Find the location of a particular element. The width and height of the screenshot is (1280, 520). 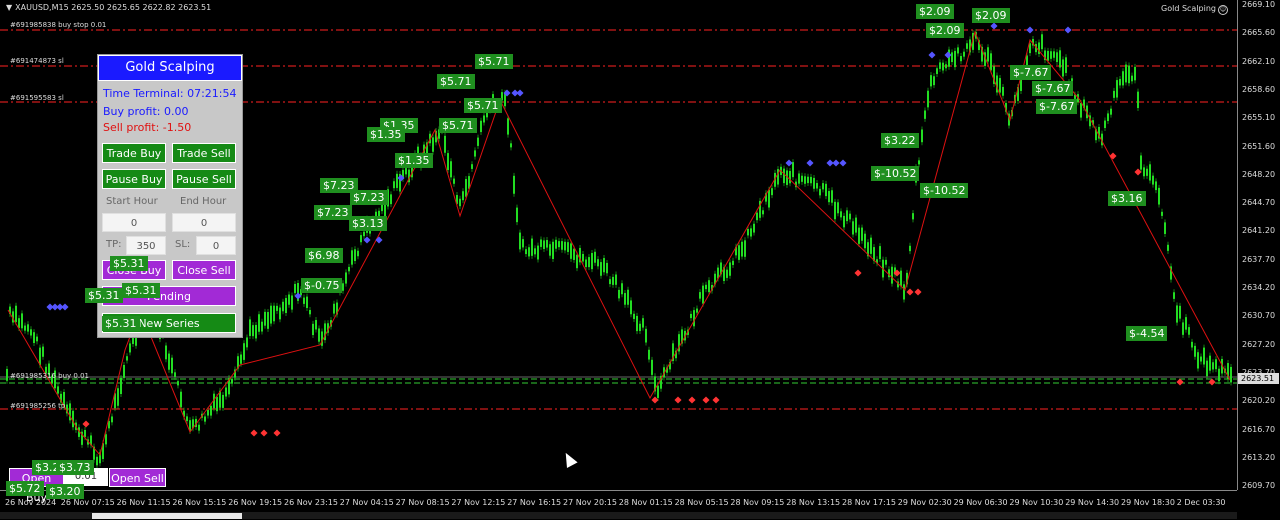

tp-input: 350 is located at coordinates (146, 245).